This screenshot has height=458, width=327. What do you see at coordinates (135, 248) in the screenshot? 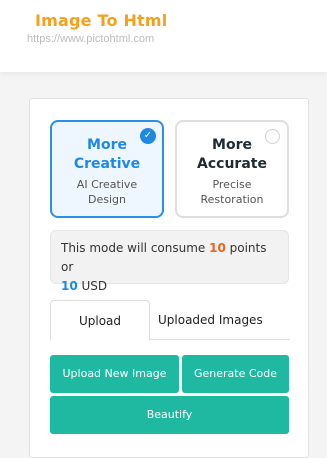
I see `notice-prefix: This mode will consume` at bounding box center [135, 248].